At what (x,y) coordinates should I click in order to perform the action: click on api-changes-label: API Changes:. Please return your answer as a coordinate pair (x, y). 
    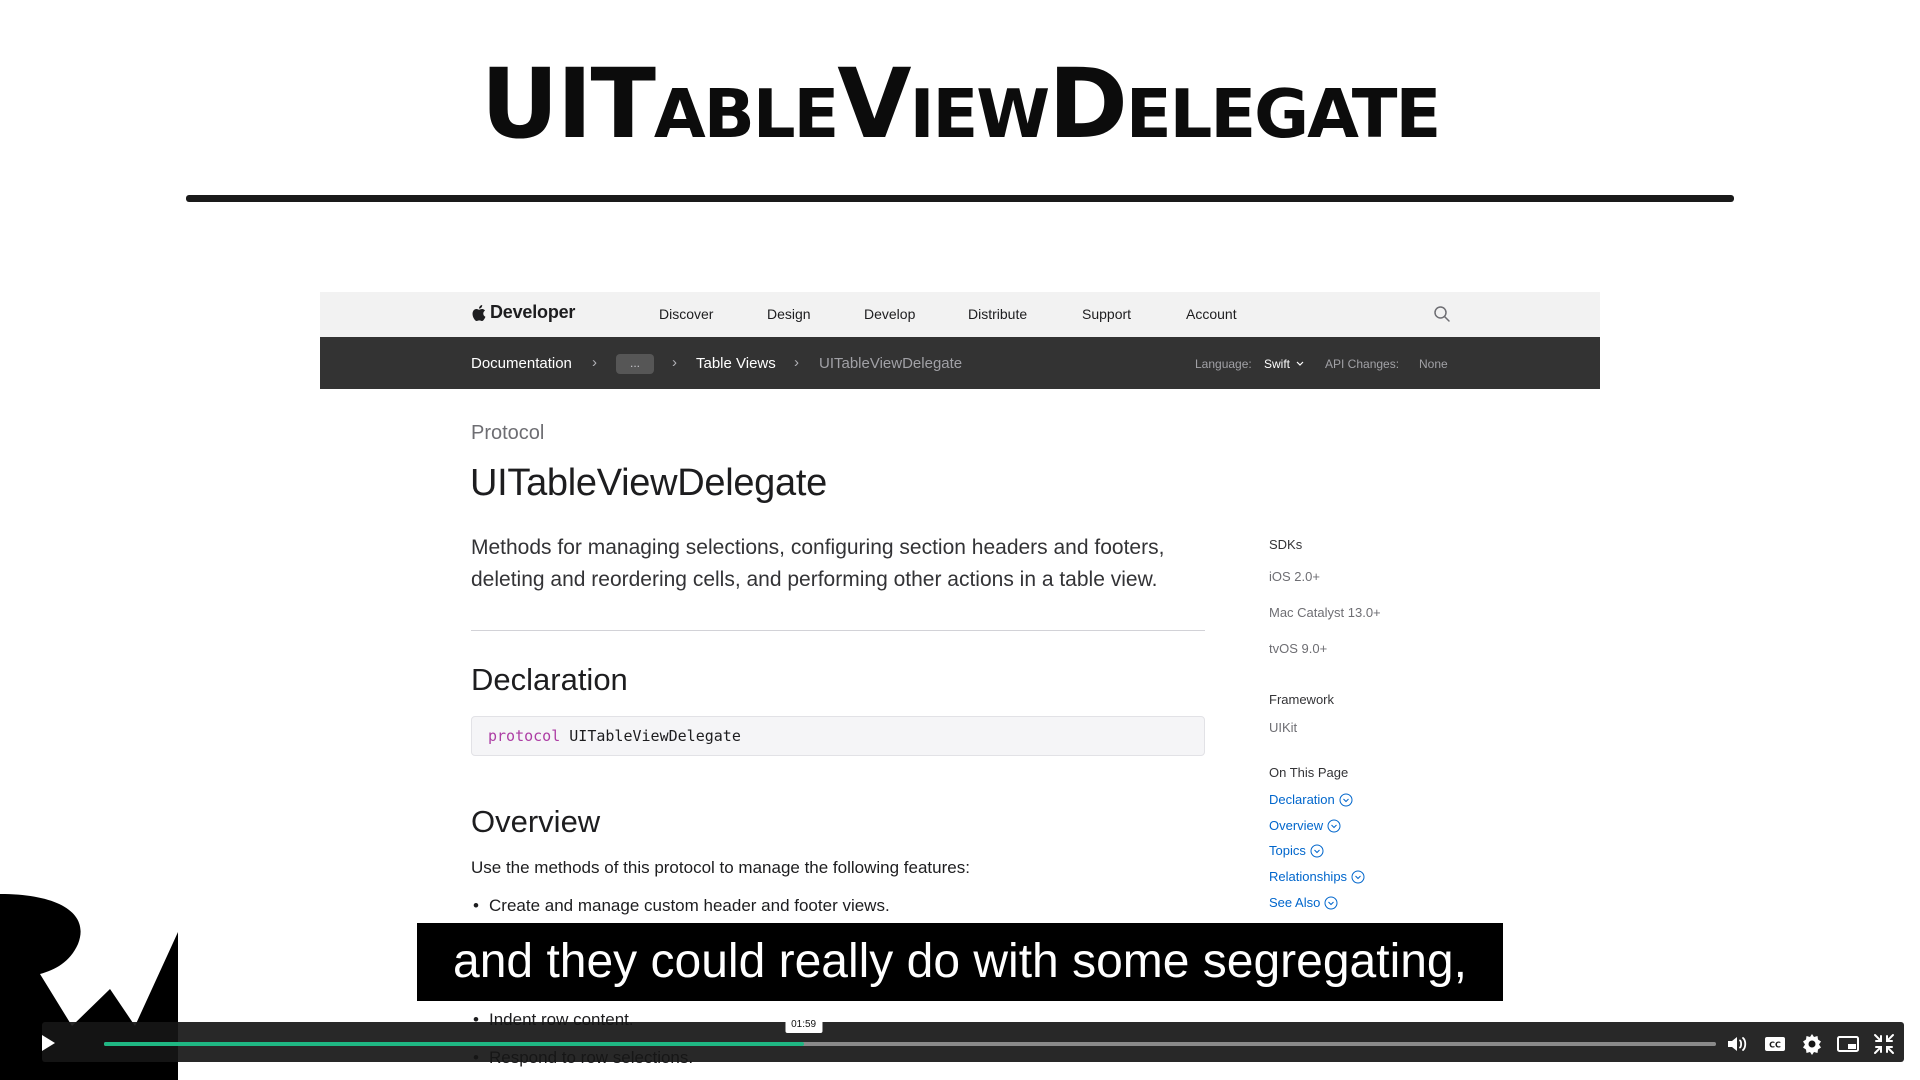
    Looking at the image, I should click on (1362, 364).